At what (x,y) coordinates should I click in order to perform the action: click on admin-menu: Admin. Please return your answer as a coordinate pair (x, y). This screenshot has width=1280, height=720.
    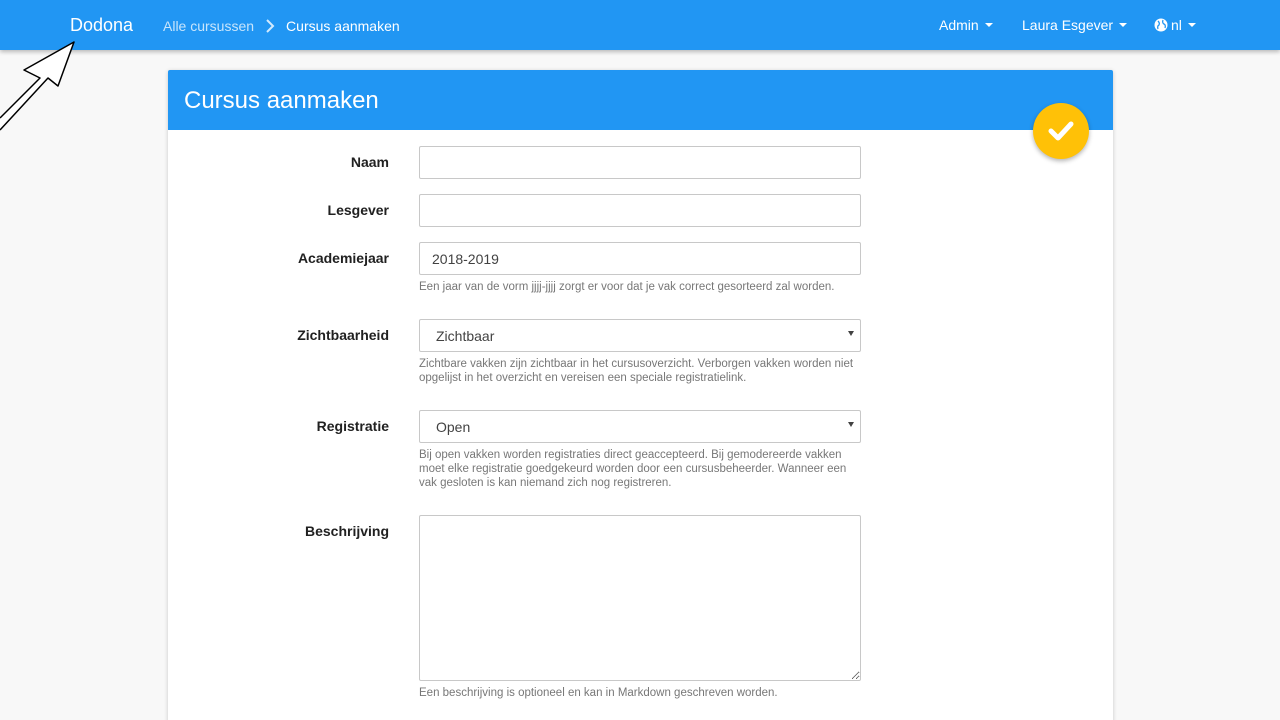
    Looking at the image, I should click on (966, 25).